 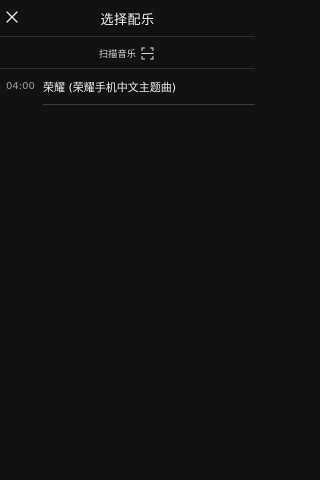 I want to click on page-title: 选择配乐, so click(x=127, y=20).